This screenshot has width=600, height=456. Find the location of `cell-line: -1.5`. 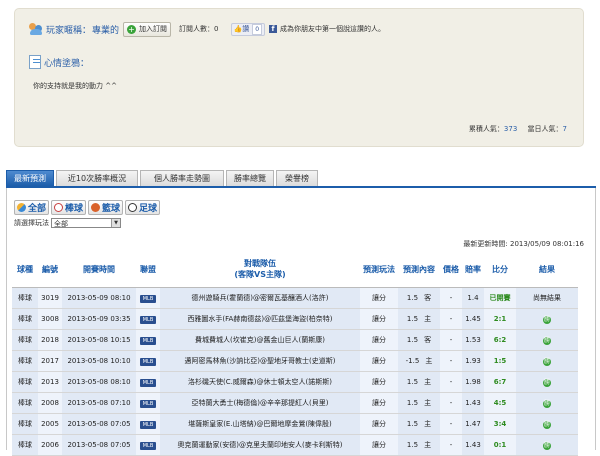

cell-line: -1.5 is located at coordinates (412, 361).